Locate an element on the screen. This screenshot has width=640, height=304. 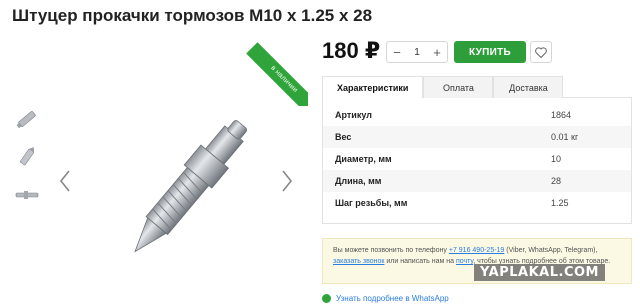
info-text: или написать нам на is located at coordinates (420, 261).